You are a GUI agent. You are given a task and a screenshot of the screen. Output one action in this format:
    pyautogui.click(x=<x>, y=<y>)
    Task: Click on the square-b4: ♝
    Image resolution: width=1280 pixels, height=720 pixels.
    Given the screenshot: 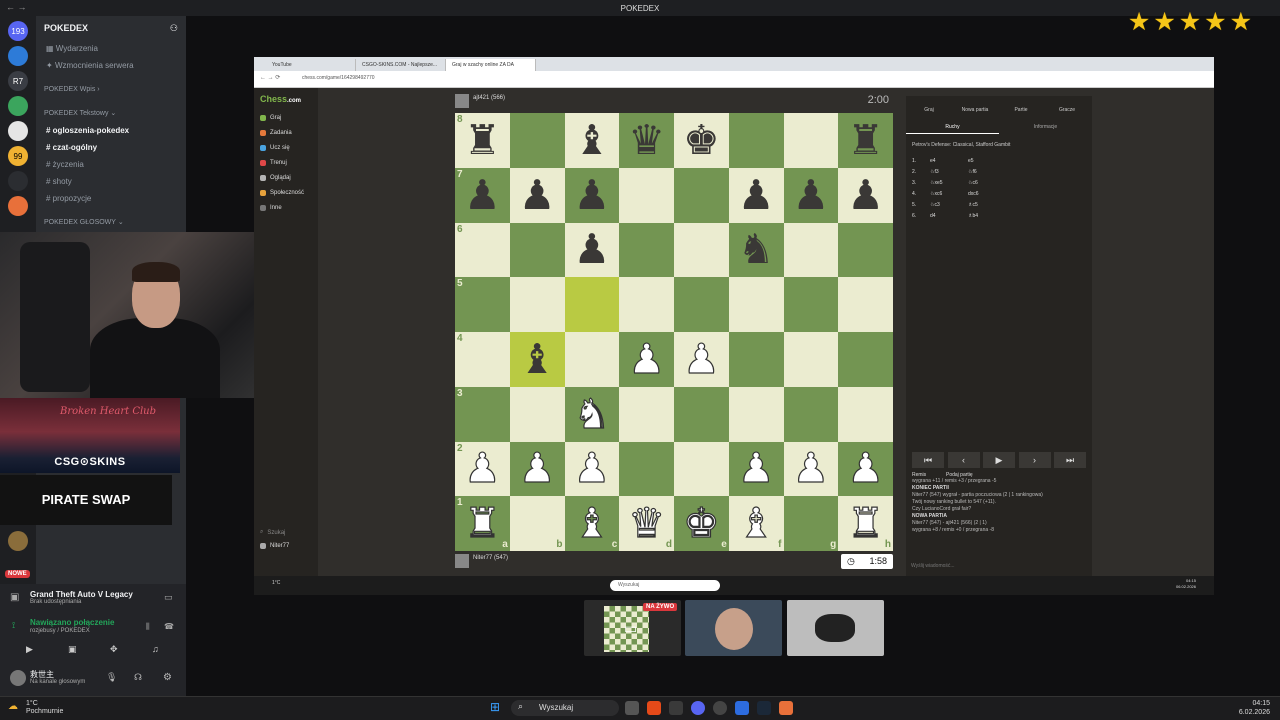 What is the action you would take?
    pyautogui.click(x=537, y=359)
    